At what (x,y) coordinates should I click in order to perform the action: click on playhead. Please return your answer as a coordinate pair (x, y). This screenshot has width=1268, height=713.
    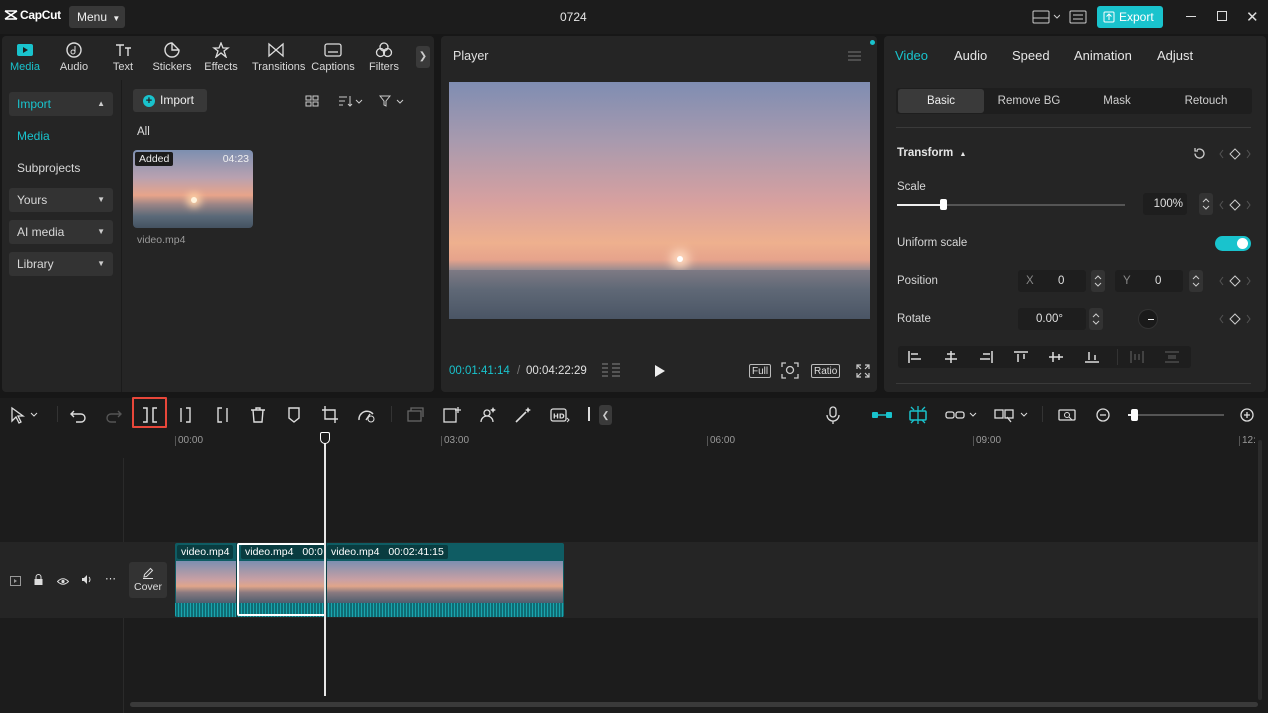
    Looking at the image, I should click on (325, 564).